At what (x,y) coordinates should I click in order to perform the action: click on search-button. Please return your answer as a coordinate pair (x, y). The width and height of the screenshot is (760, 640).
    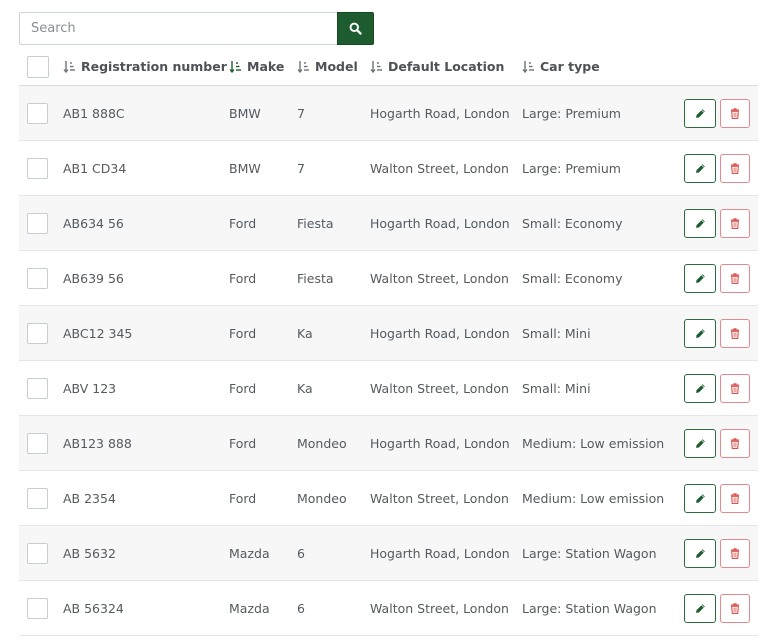
    Looking at the image, I should click on (355, 28).